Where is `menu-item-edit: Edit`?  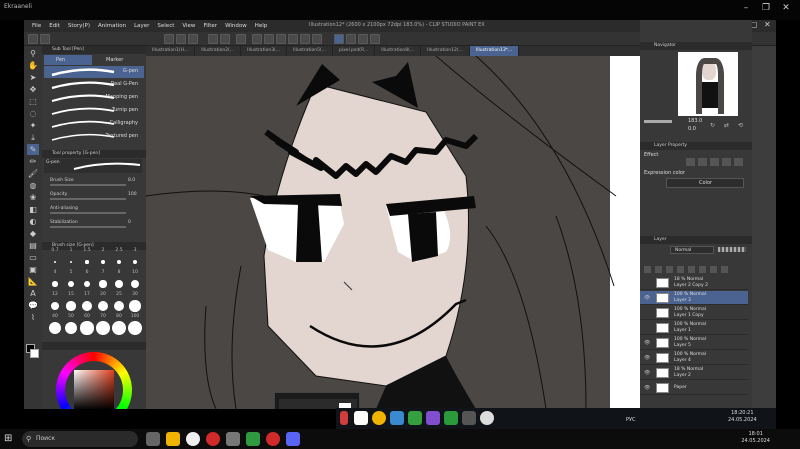
menu-item-edit: Edit is located at coordinates (54, 26).